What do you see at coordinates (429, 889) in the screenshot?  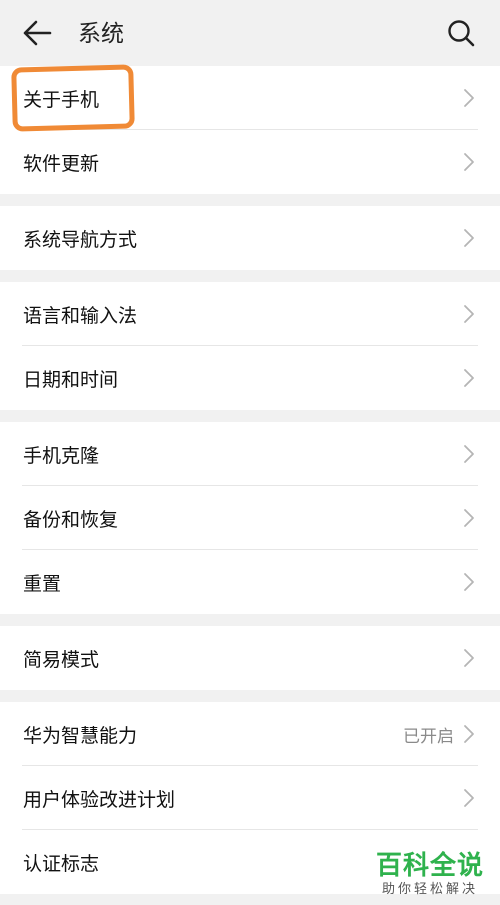 I see `watermark-subtitle: 助你轻松解决` at bounding box center [429, 889].